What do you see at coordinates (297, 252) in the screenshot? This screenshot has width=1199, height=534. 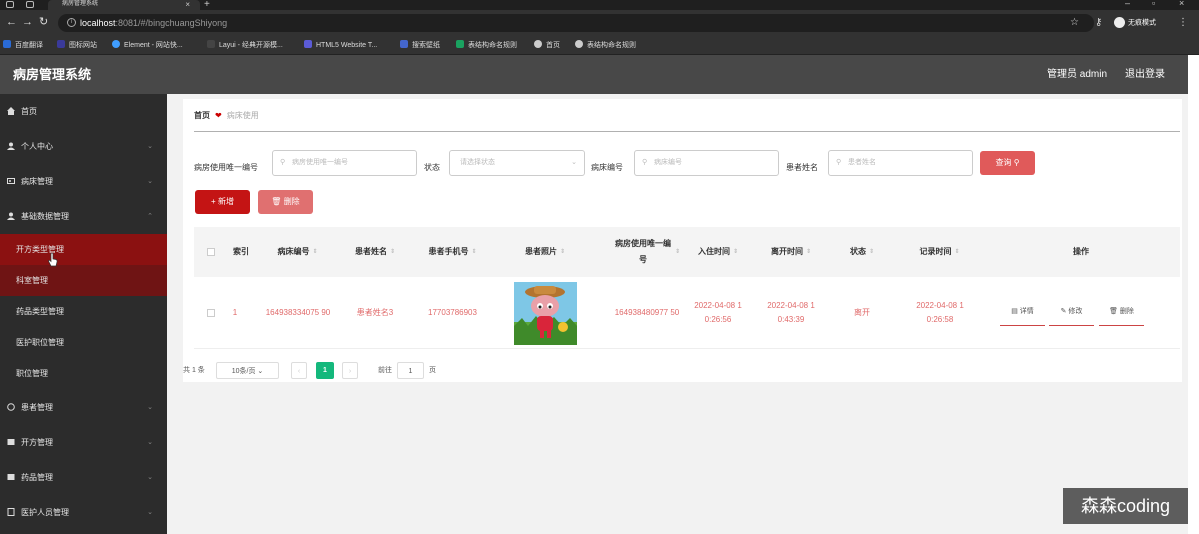 I see `column-header: 病床编号 ⇕` at bounding box center [297, 252].